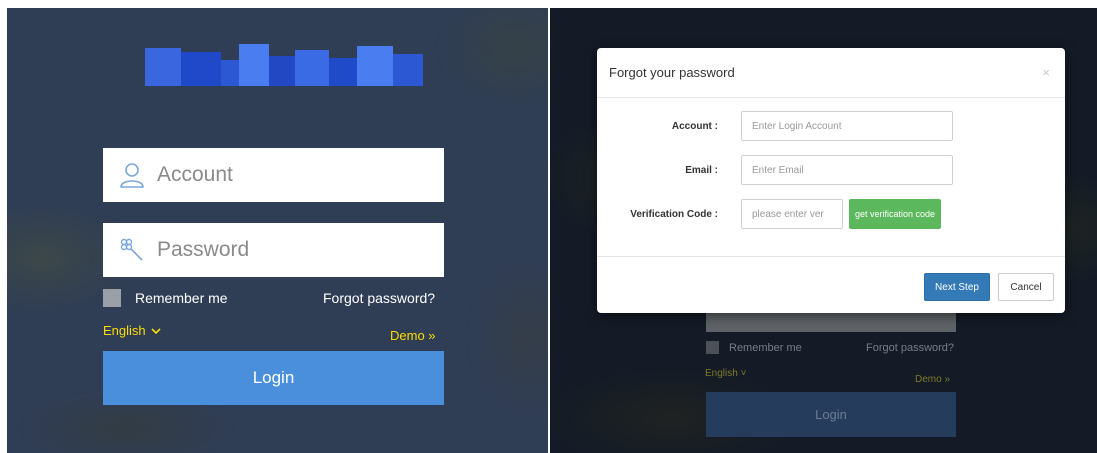  What do you see at coordinates (132, 175) in the screenshot?
I see `user-icon` at bounding box center [132, 175].